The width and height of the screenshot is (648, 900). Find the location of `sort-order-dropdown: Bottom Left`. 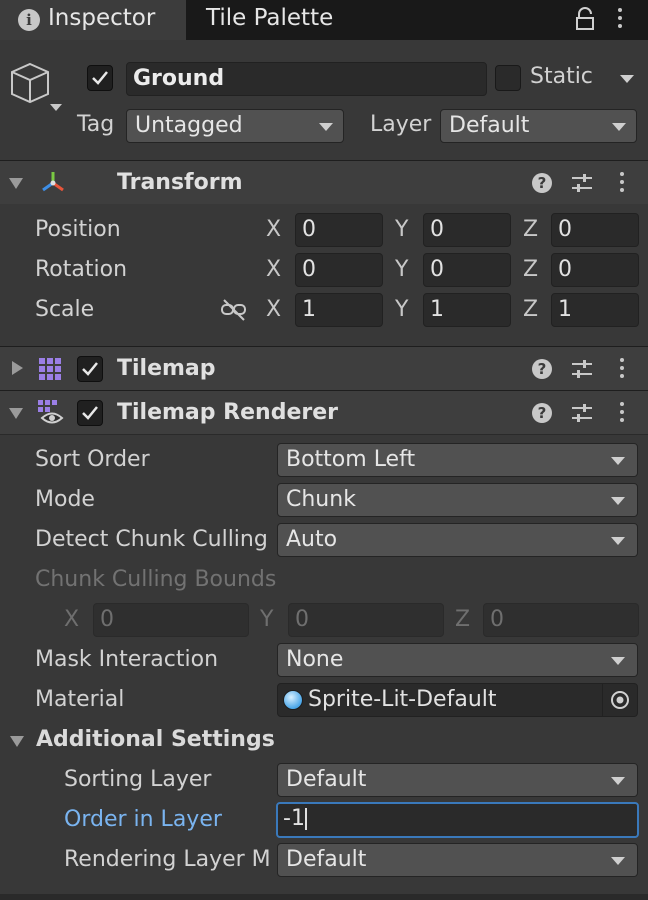

sort-order-dropdown: Bottom Left is located at coordinates (457, 460).